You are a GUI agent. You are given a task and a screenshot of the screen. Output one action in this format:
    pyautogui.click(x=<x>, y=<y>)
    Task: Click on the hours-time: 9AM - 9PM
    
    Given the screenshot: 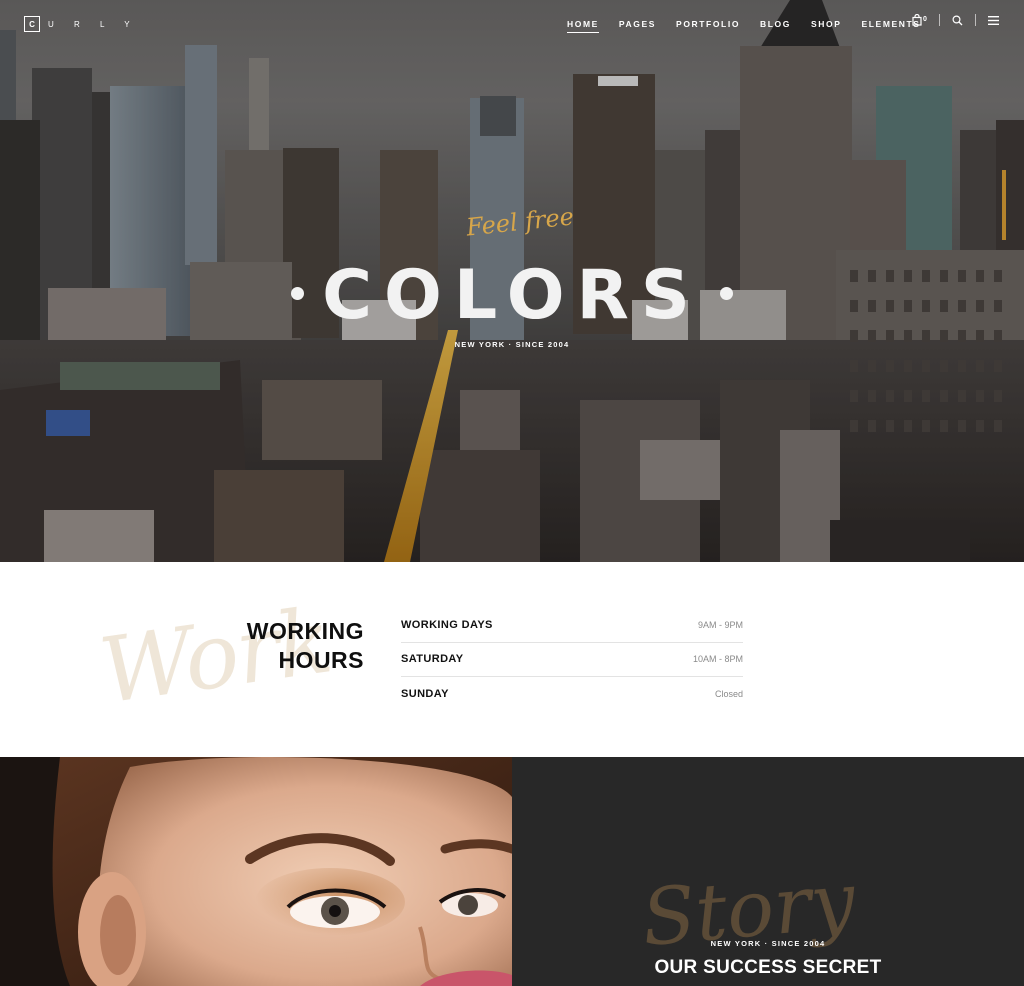 What is the action you would take?
    pyautogui.click(x=720, y=624)
    